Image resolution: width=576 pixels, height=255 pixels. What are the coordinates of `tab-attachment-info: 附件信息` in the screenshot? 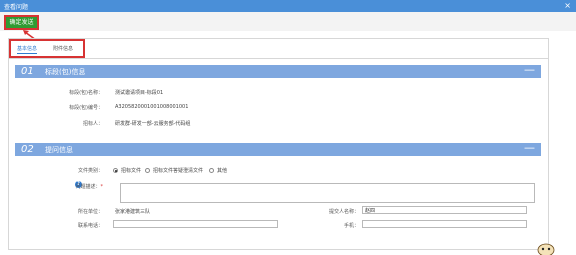 It's located at (63, 48).